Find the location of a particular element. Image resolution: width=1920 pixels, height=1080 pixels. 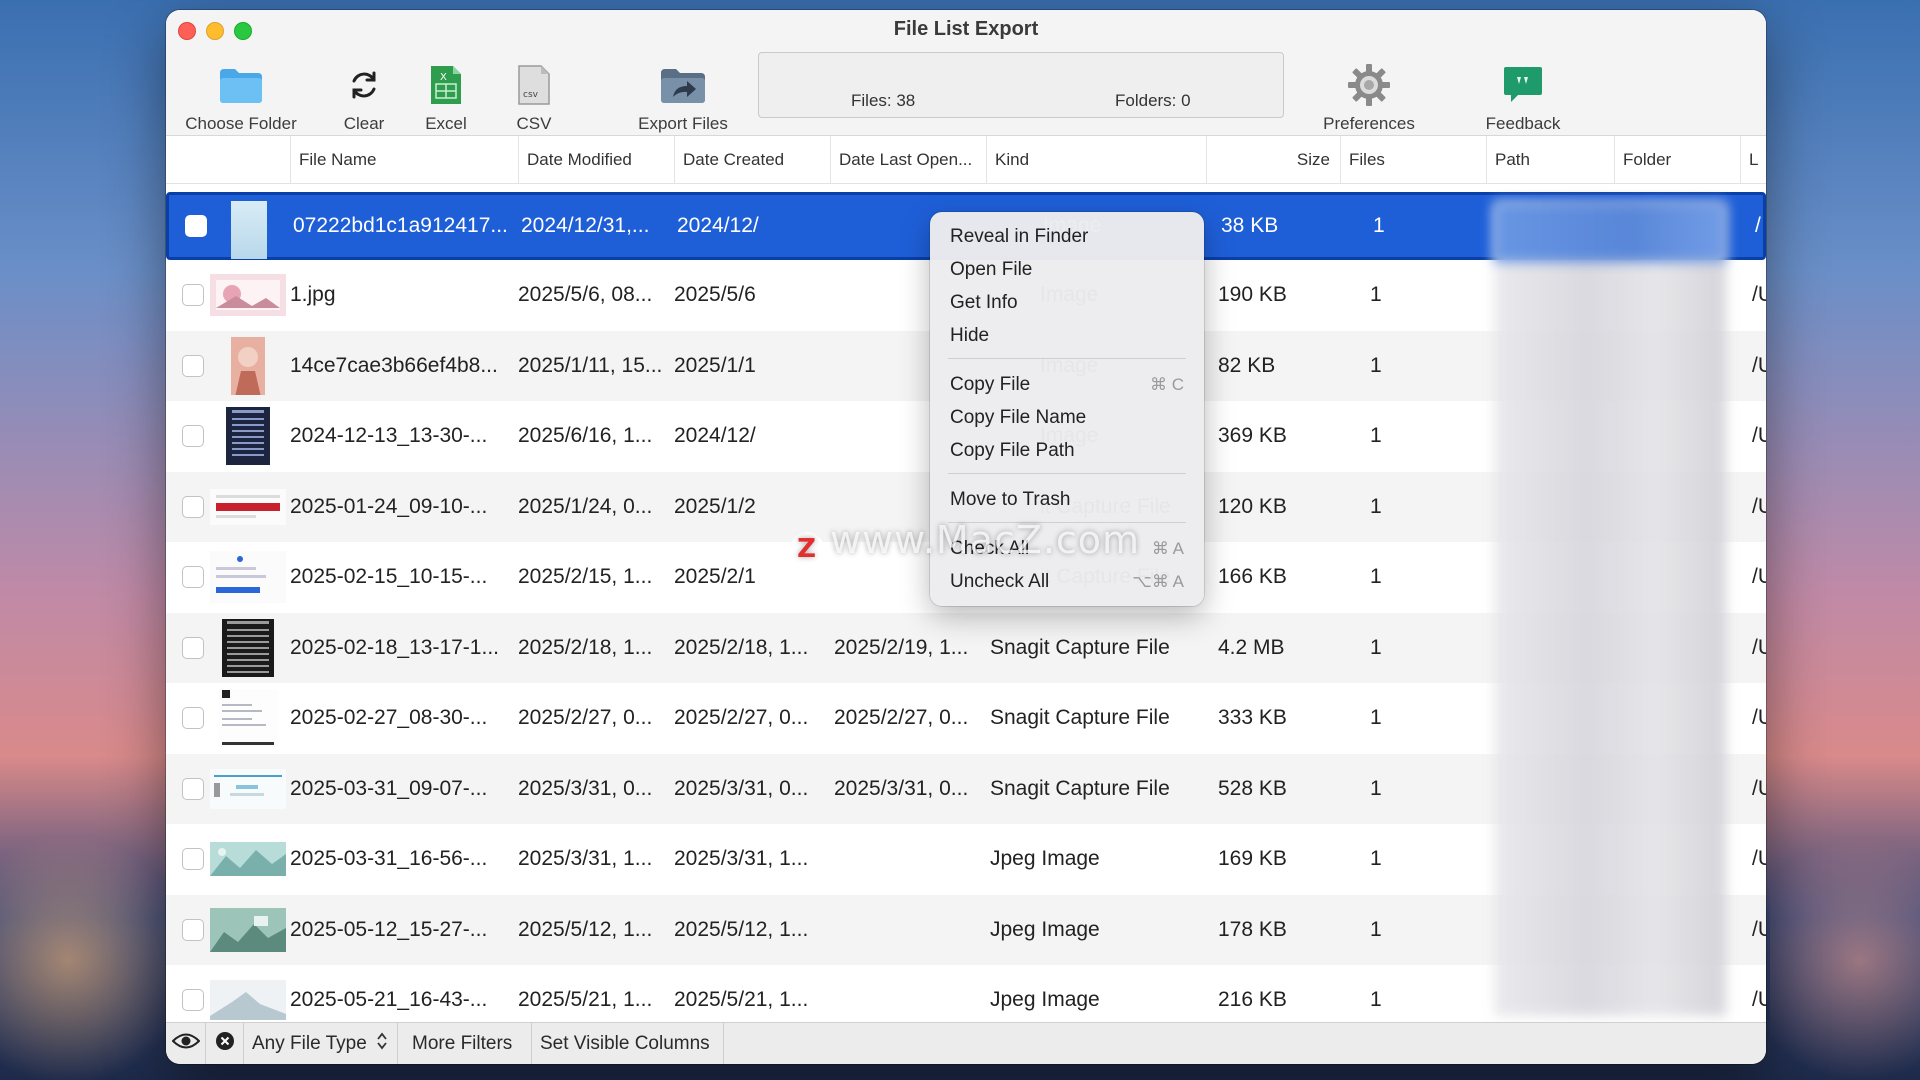

export-files-button: Export Files is located at coordinates (683, 97).